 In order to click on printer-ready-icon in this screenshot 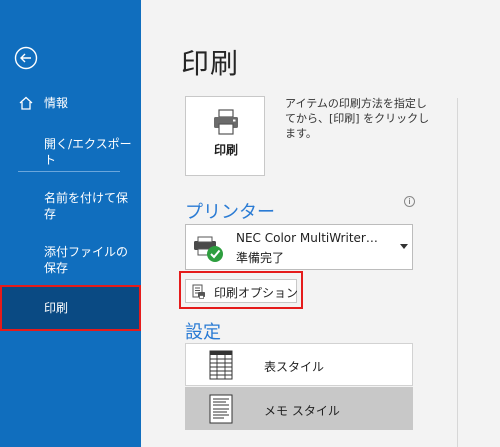, I will do `click(208, 249)`.